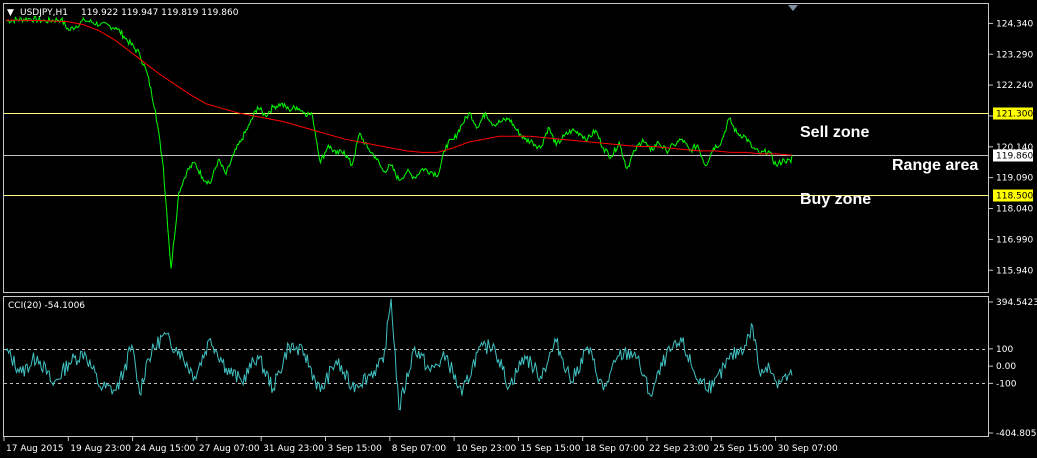 Image resolution: width=1037 pixels, height=458 pixels. Describe the element at coordinates (679, 449) in the screenshot. I see `x-tick-label: 22 Sep 23:00` at that location.